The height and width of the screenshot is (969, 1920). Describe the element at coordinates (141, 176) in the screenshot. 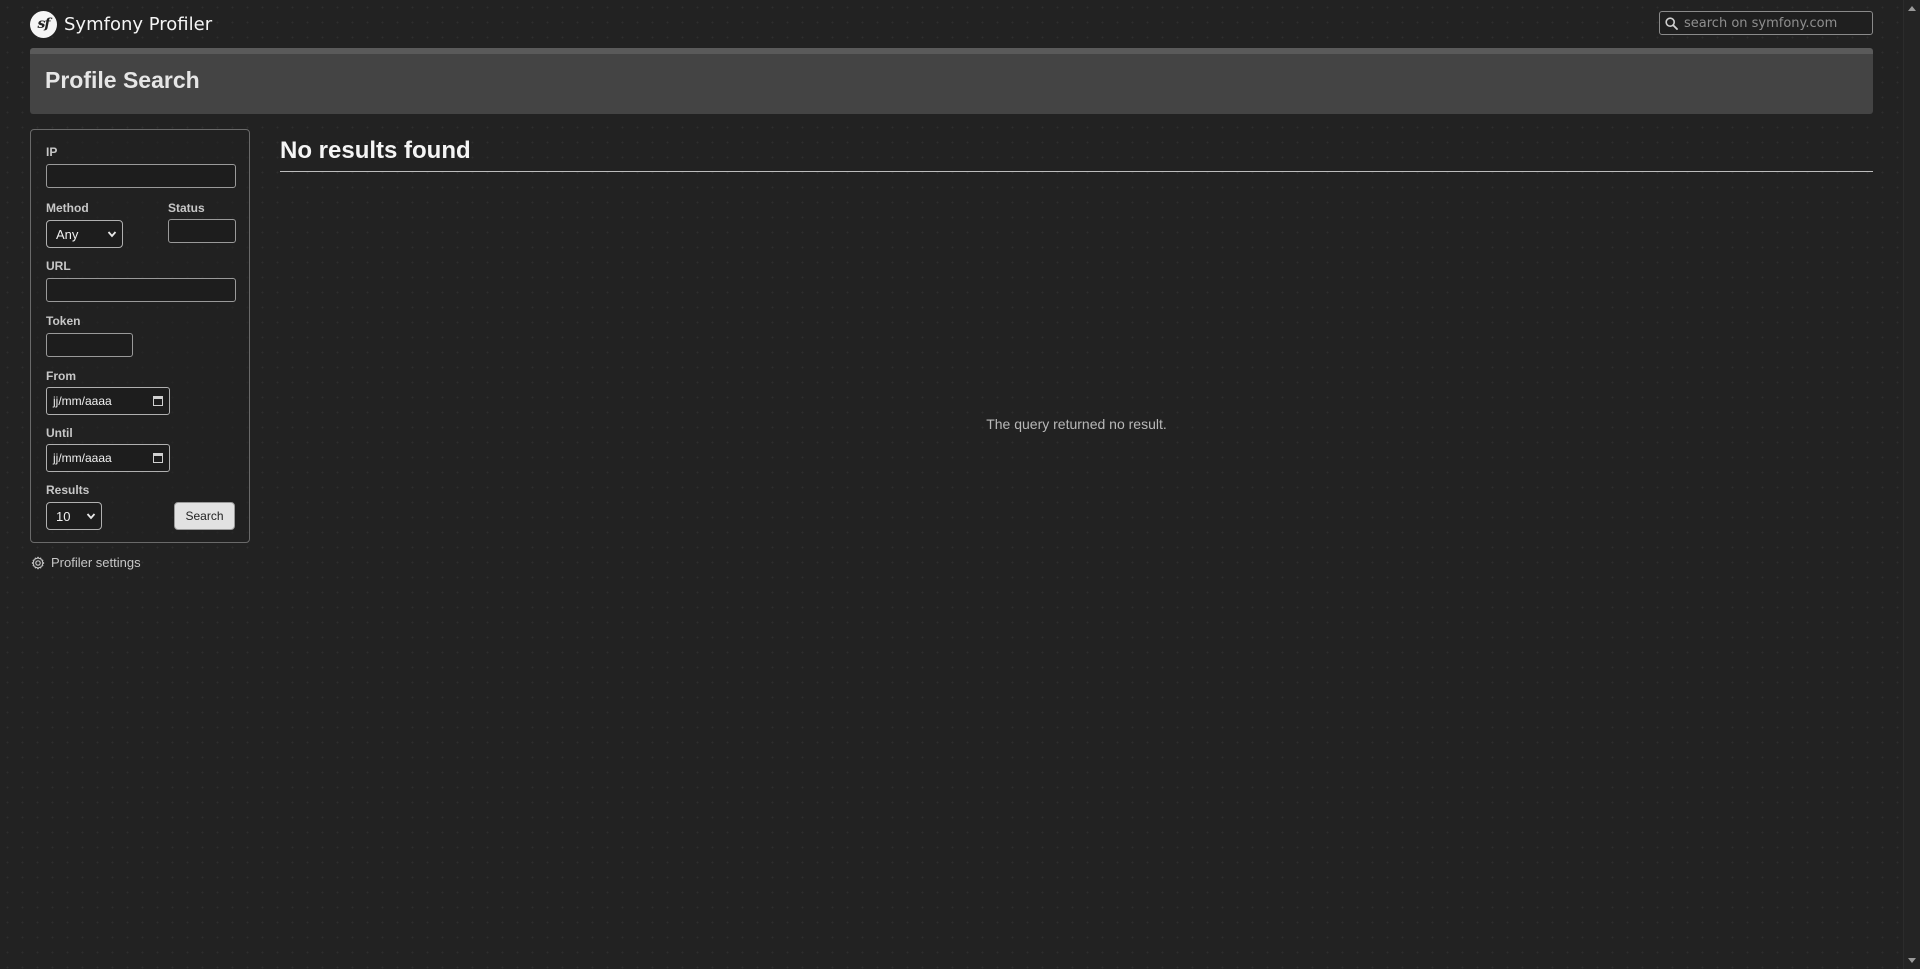

I see `ip-input` at that location.